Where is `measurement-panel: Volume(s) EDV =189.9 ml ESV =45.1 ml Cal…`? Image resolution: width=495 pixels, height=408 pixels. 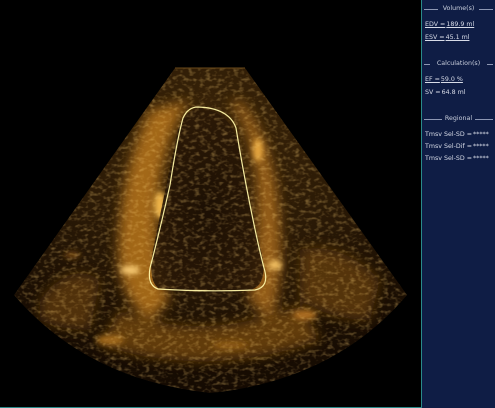
measurement-panel: Volume(s) EDV =189.9 ml ESV =45.1 ml Cal… is located at coordinates (458, 204).